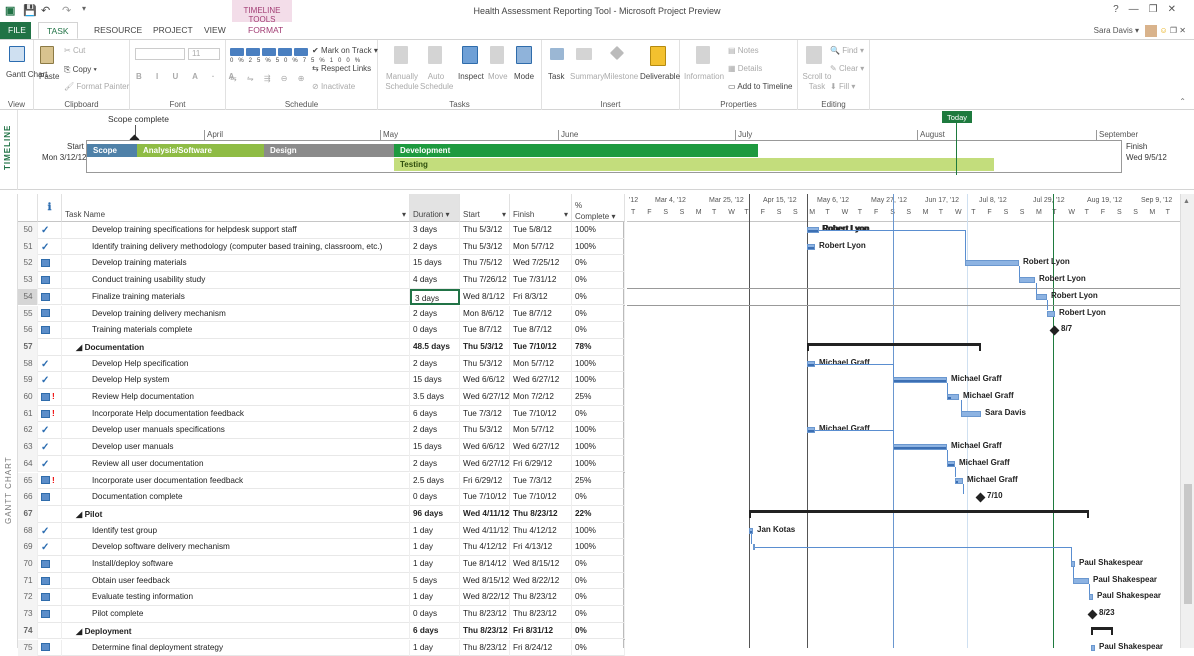  Describe the element at coordinates (576, 150) in the screenshot. I see `timeline-bar-development: Development` at that location.